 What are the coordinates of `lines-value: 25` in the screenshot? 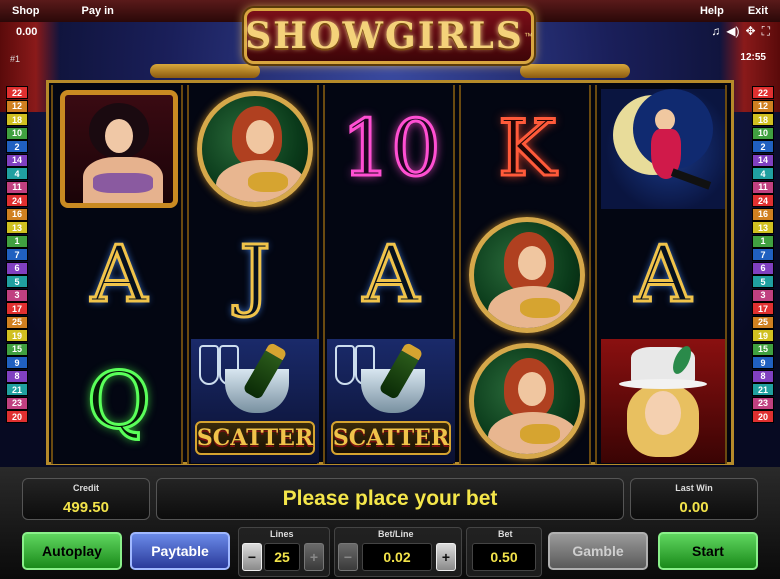 It's located at (282, 557).